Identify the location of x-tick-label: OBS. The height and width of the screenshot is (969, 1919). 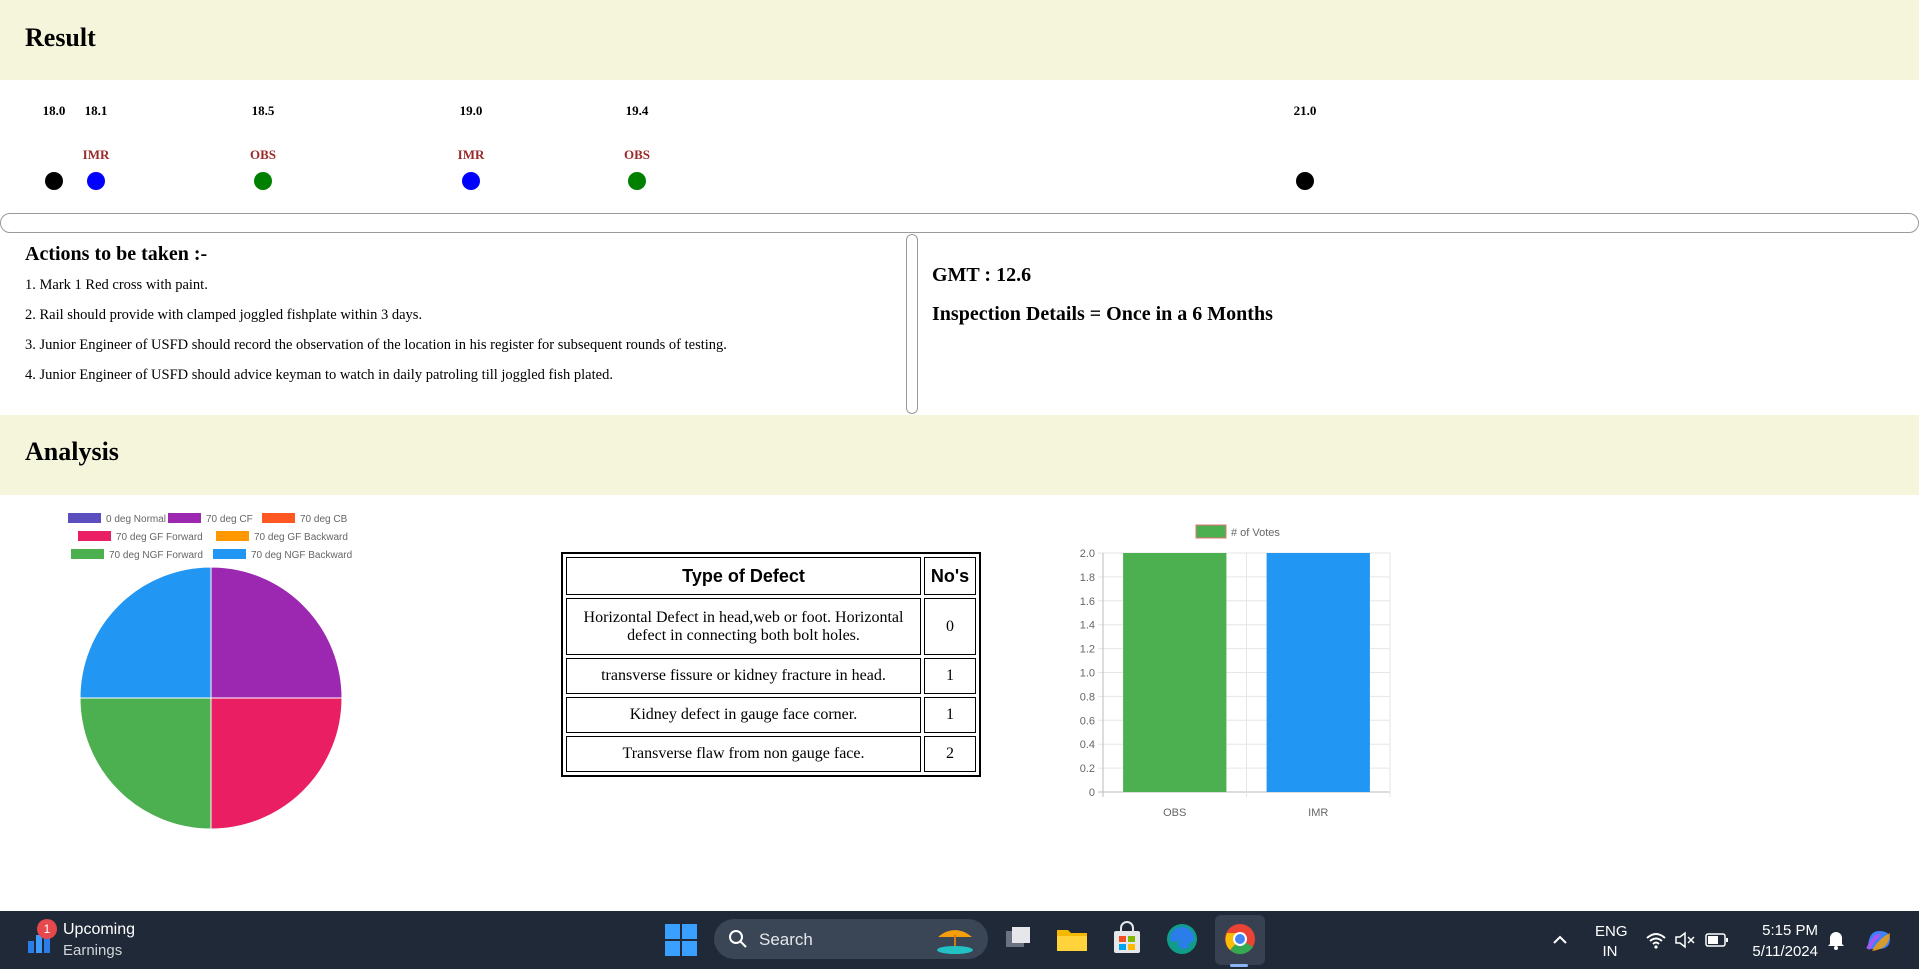
(1174, 813).